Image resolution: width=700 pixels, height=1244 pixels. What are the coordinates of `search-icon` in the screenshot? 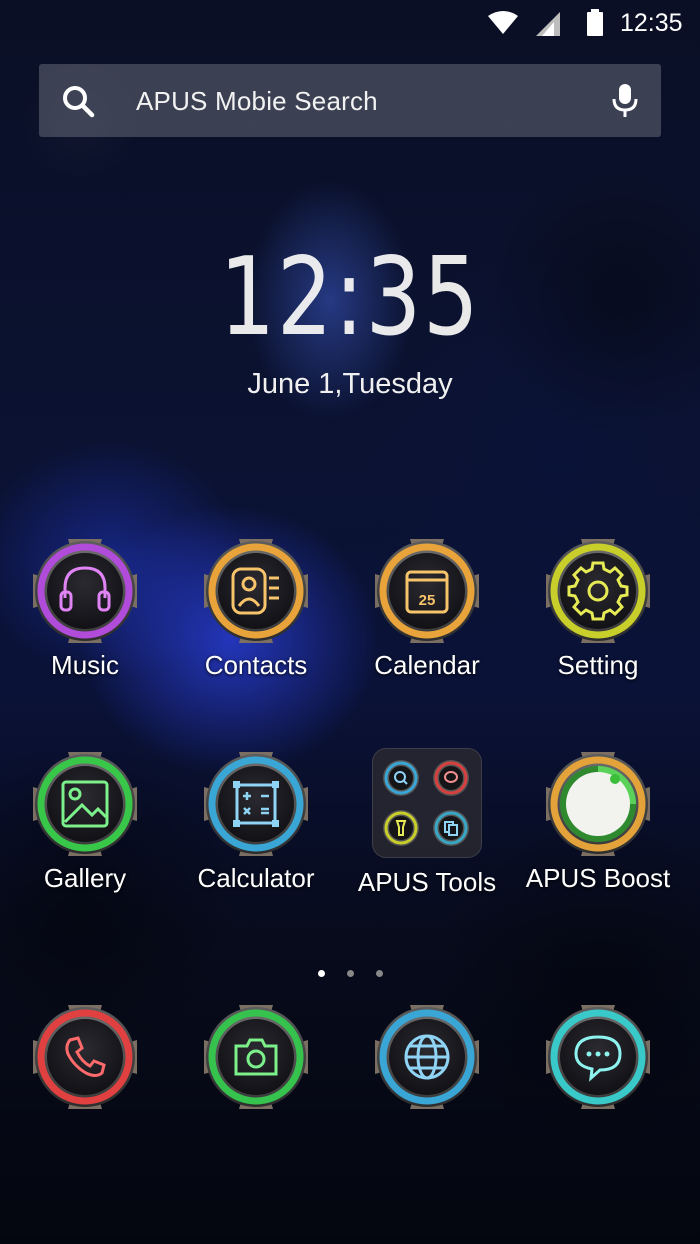 It's located at (78, 101).